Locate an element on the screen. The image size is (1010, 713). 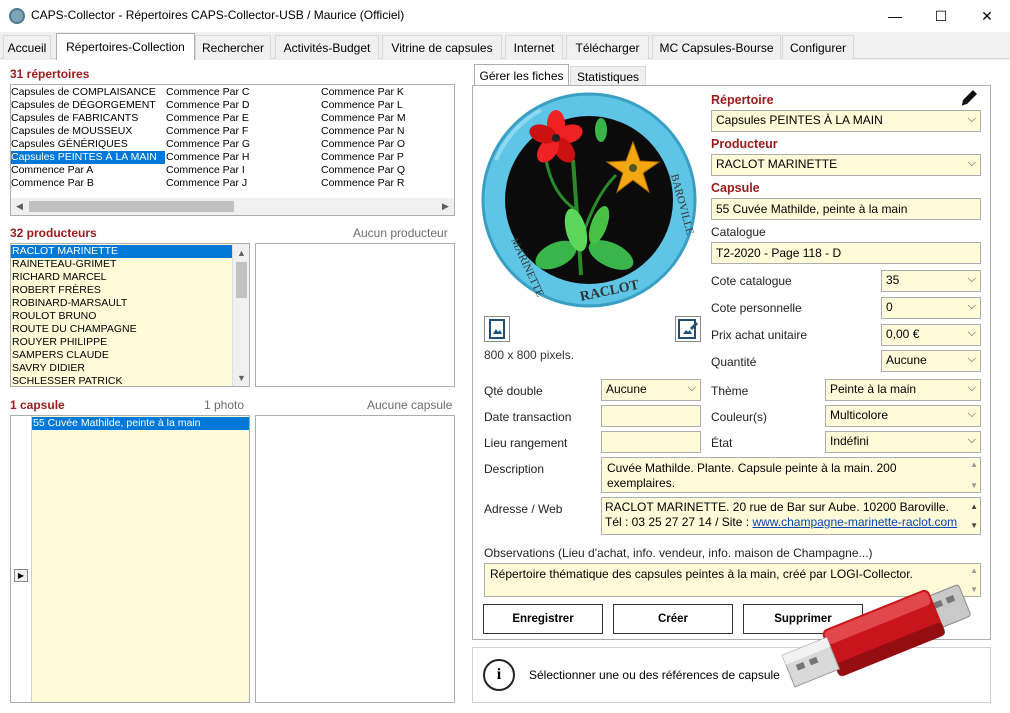
etat-select: Indéfini ⌵ is located at coordinates (903, 442).